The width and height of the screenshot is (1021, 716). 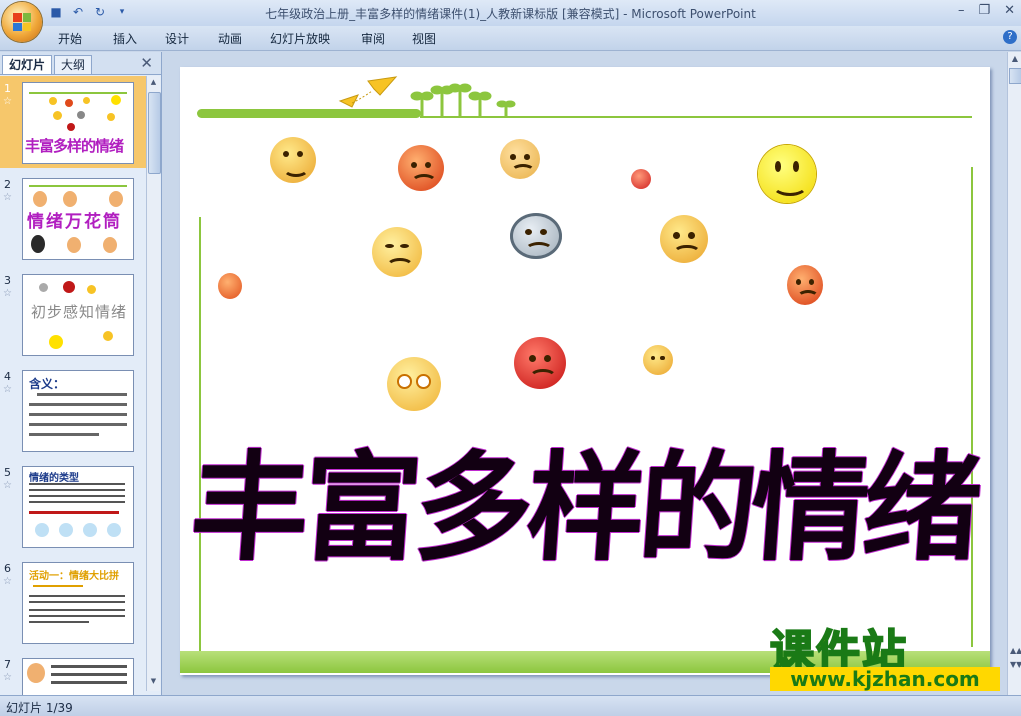 I want to click on close-panel-icon: ✕, so click(x=146, y=63).